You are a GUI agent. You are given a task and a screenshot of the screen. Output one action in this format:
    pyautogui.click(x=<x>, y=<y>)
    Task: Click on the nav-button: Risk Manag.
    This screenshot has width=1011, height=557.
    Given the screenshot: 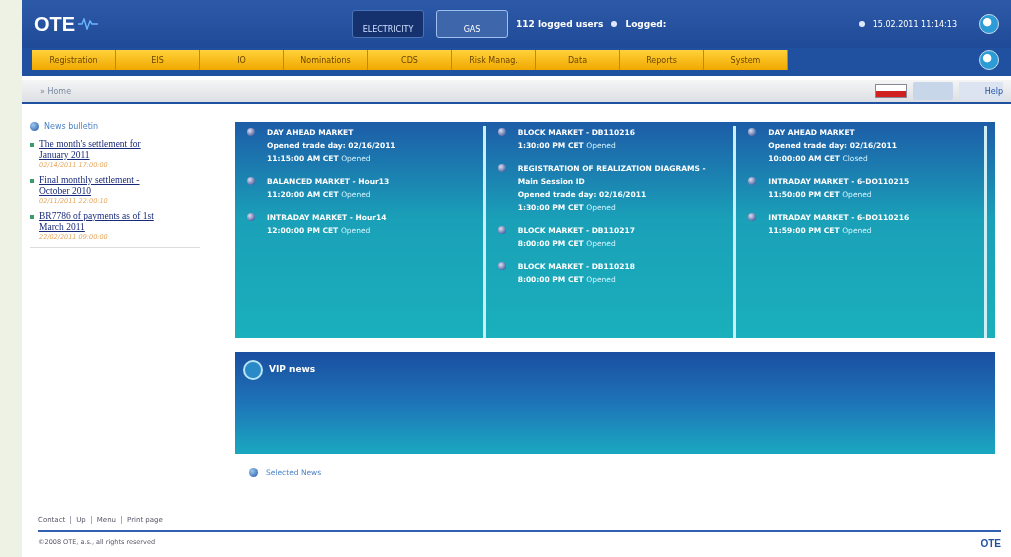 What is the action you would take?
    pyautogui.click(x=494, y=60)
    